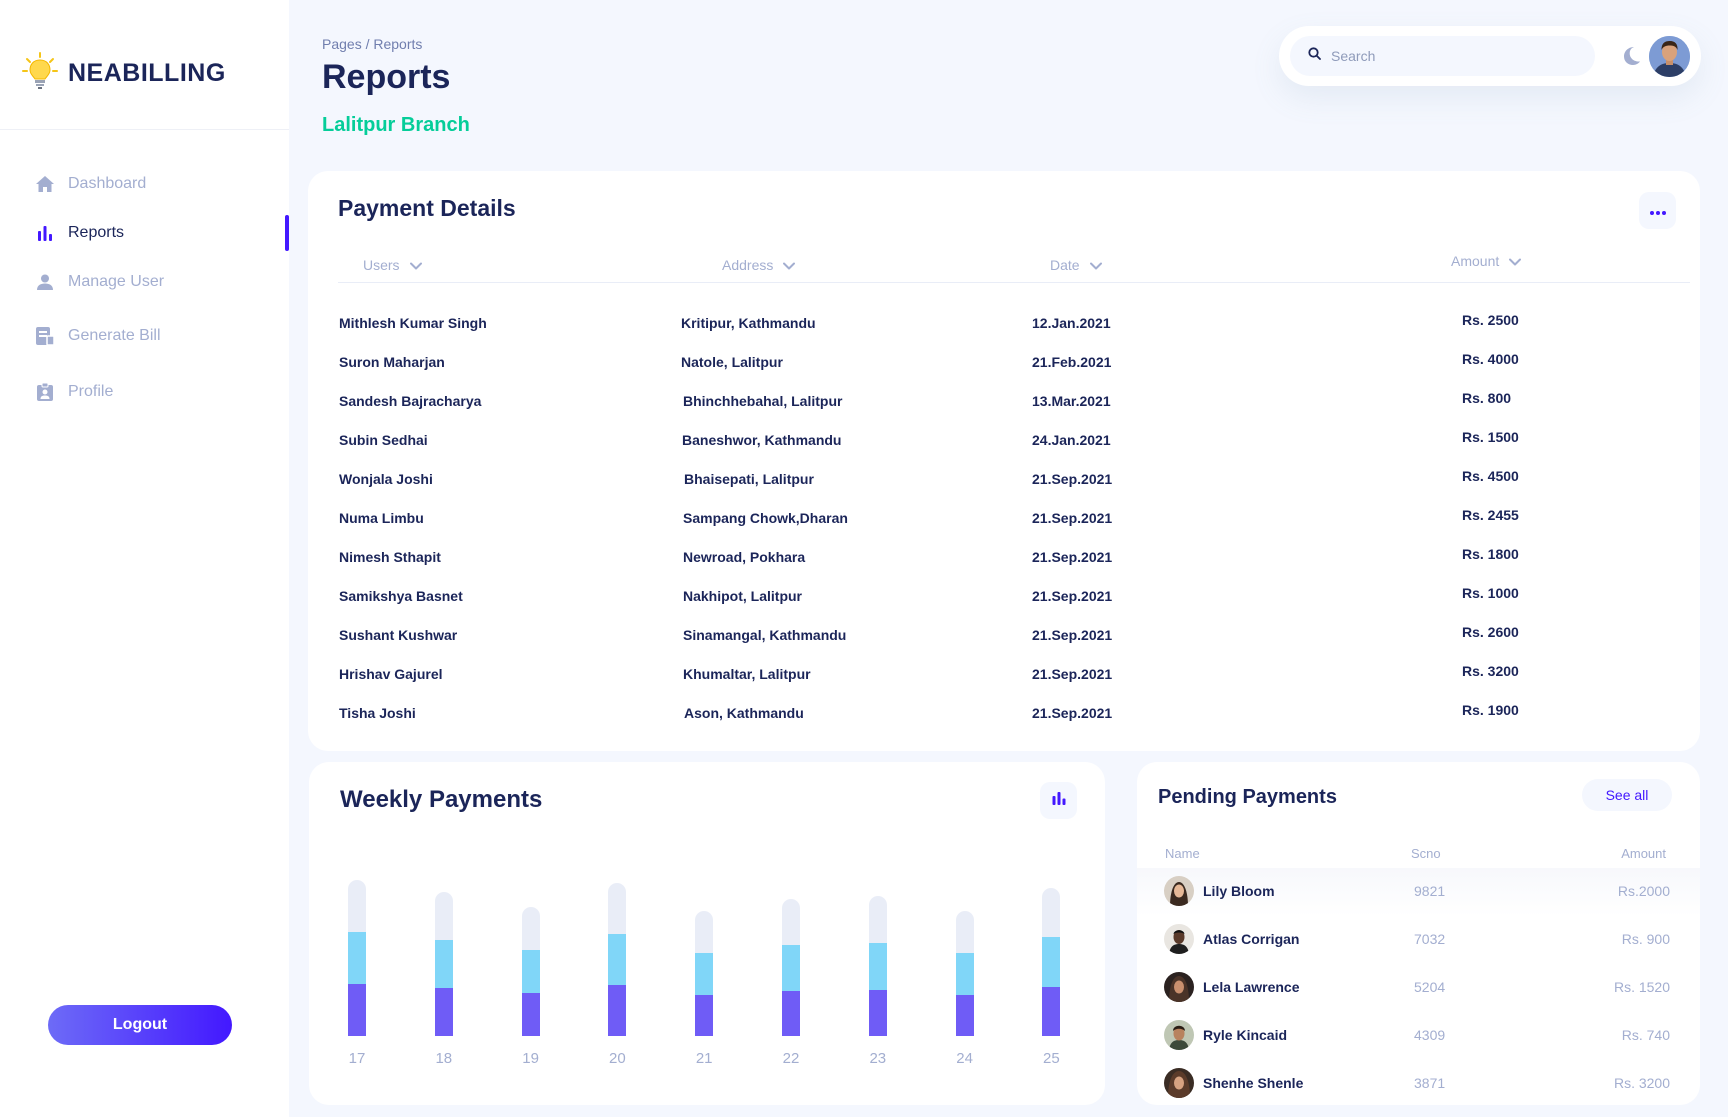  What do you see at coordinates (386, 77) in the screenshot?
I see `page-title: Reports` at bounding box center [386, 77].